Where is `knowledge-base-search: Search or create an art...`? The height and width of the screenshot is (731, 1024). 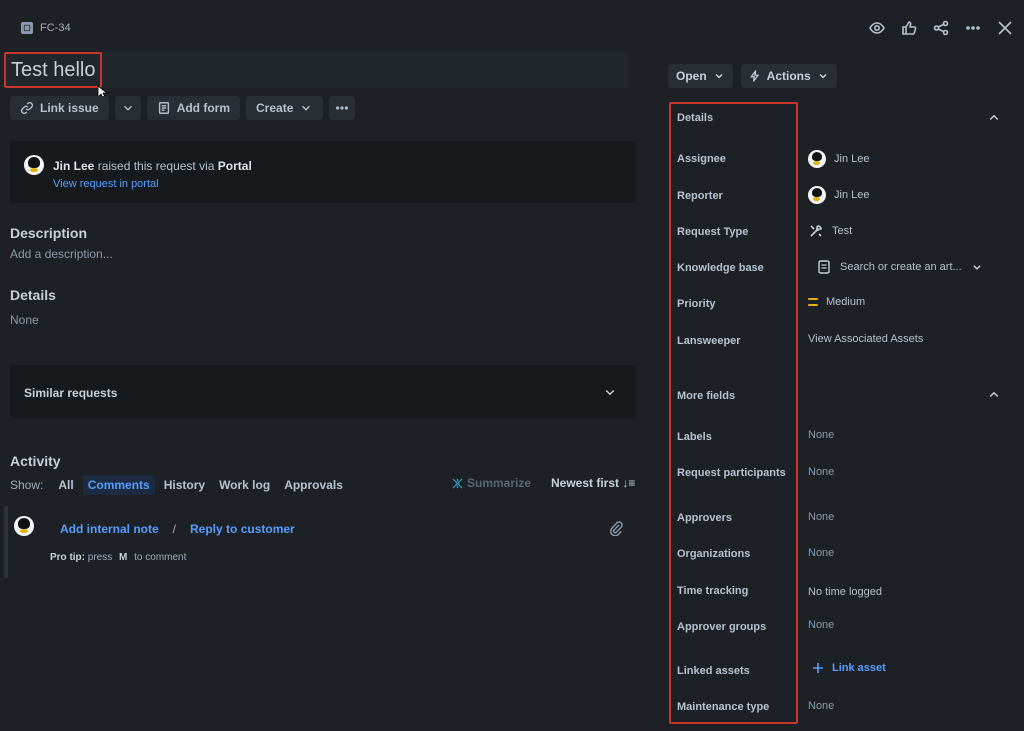
knowledge-base-search: Search or create an art... is located at coordinates (903, 267).